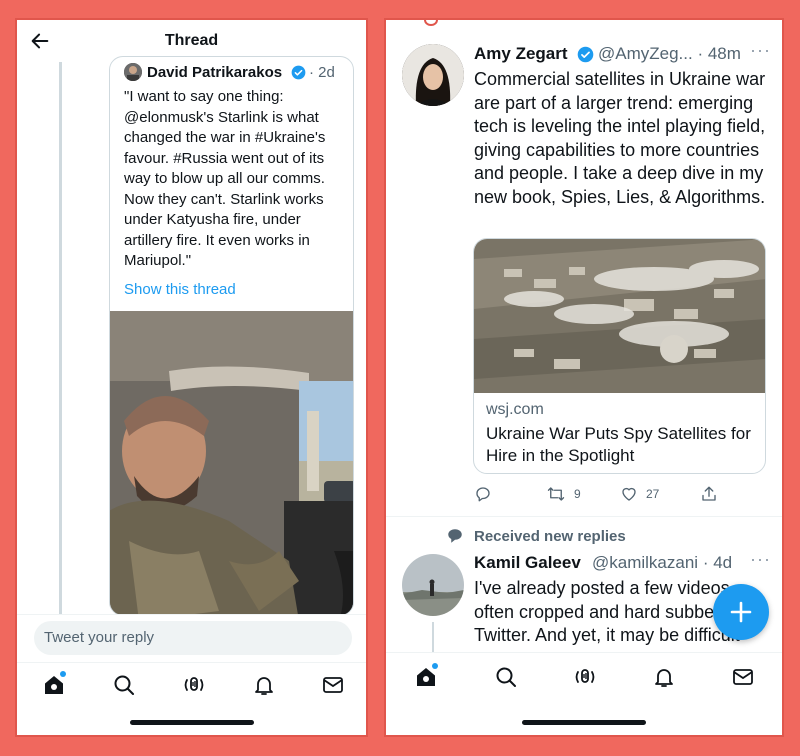 The image size is (800, 756). I want to click on share-action, so click(709, 494).